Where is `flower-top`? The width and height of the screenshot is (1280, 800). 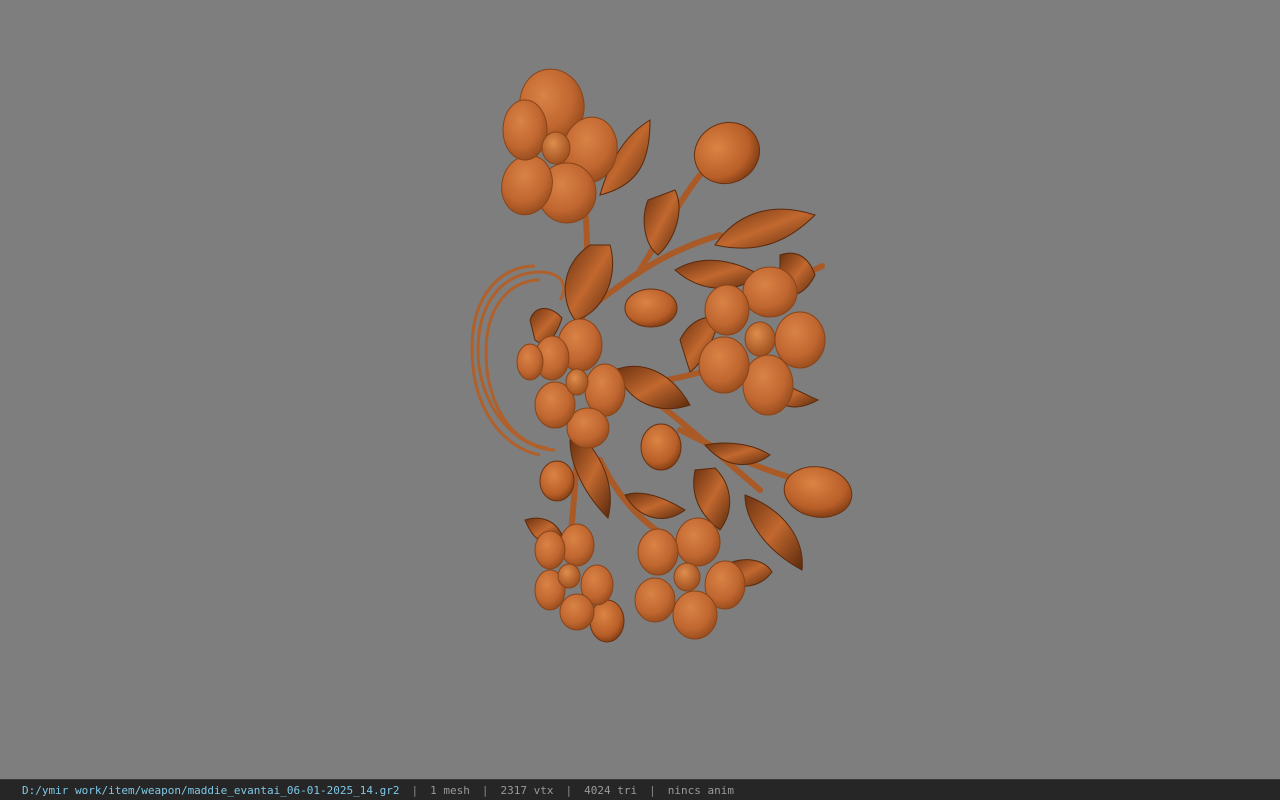
flower-top is located at coordinates (559, 146).